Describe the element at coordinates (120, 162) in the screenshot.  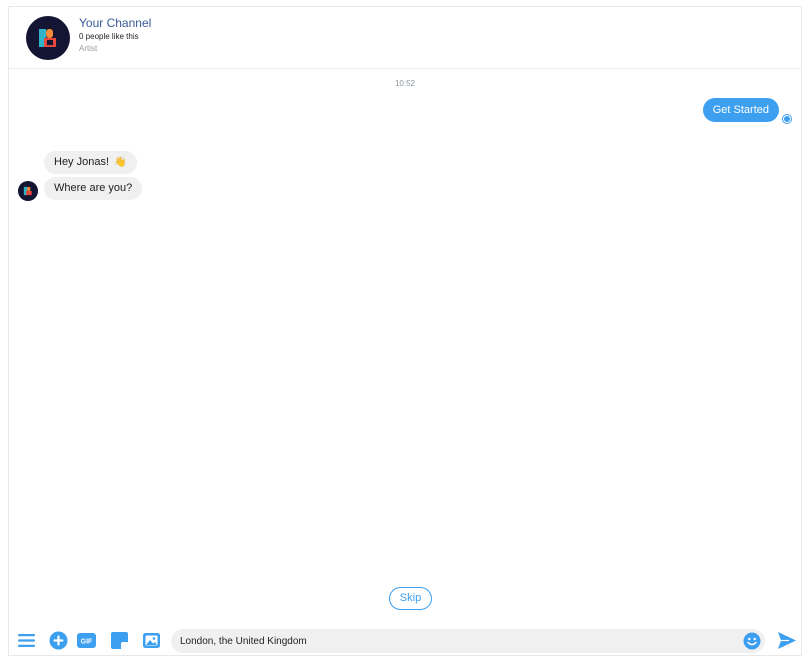
I see `wave-emoji-icon: 👋` at that location.